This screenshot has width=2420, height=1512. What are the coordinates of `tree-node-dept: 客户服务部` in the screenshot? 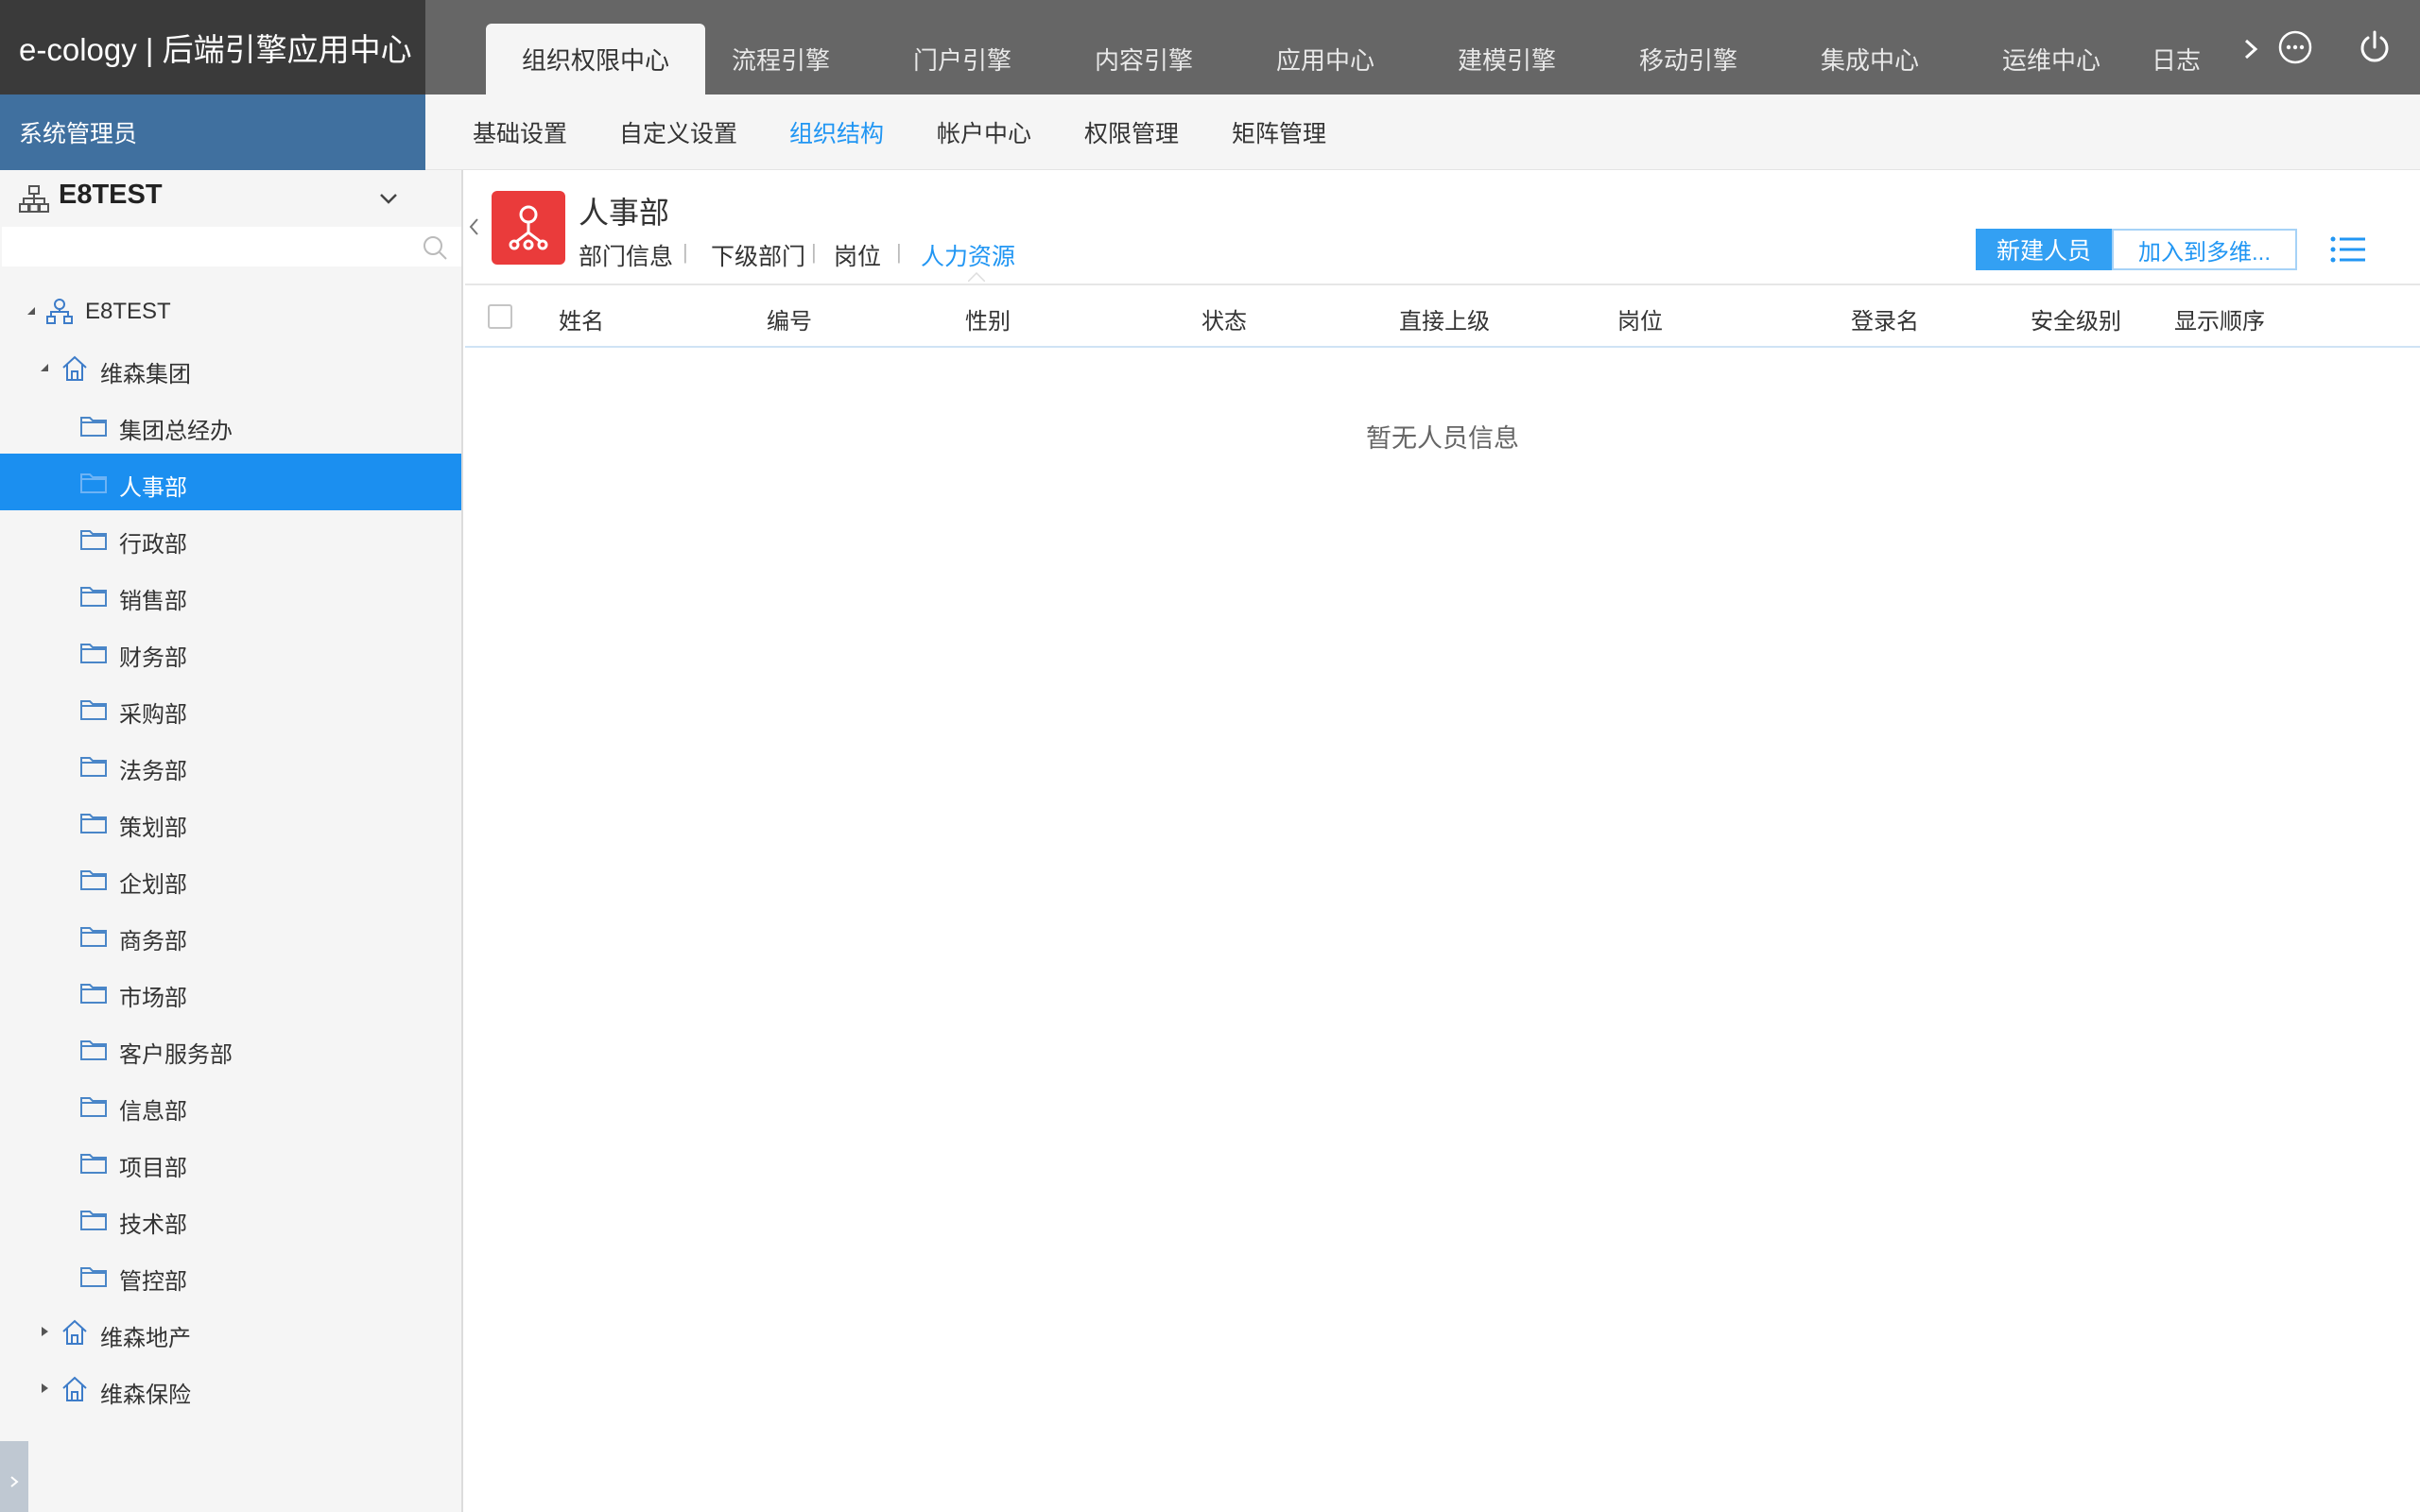 It's located at (230, 1049).